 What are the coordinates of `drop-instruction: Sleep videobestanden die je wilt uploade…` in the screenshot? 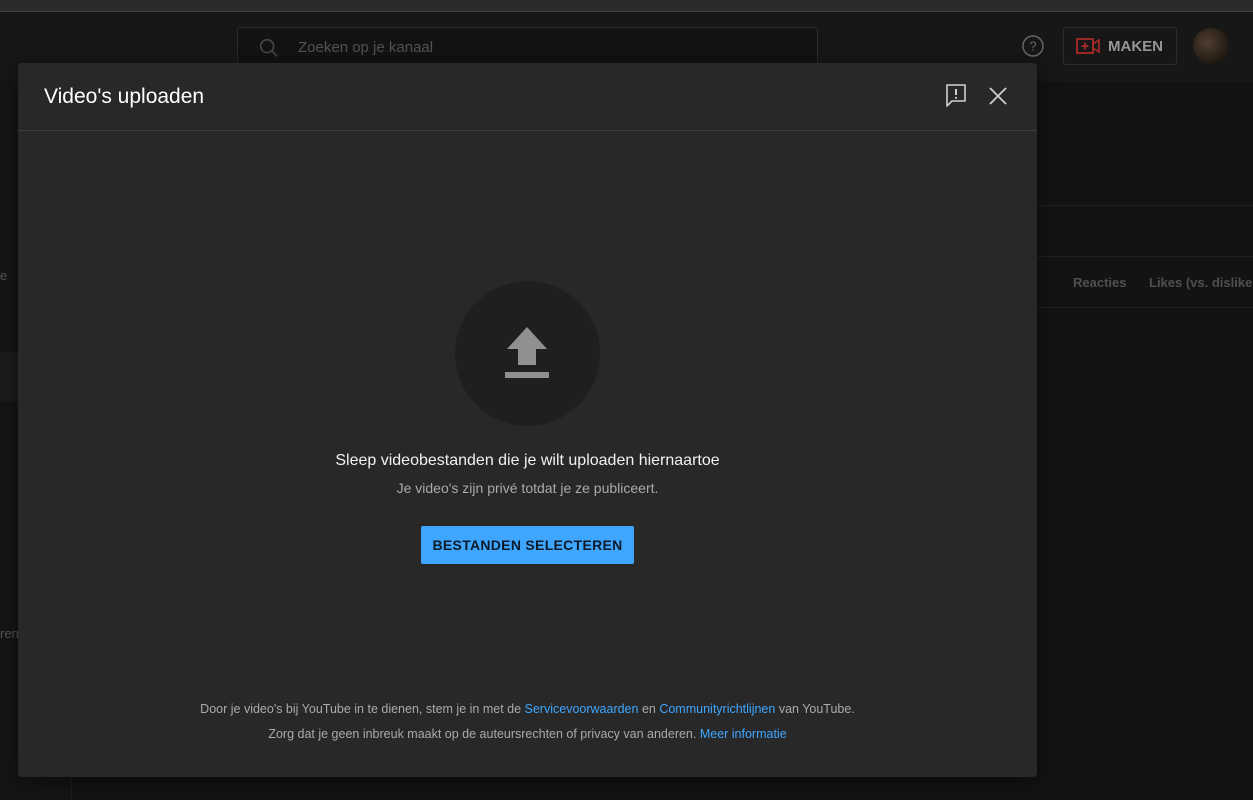 It's located at (527, 460).